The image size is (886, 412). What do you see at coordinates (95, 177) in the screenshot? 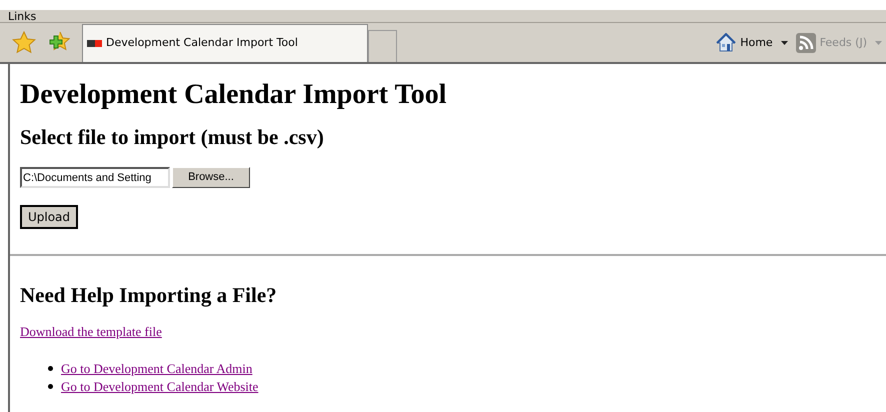
I see `file-path-field: C:\Documents and Setting` at bounding box center [95, 177].